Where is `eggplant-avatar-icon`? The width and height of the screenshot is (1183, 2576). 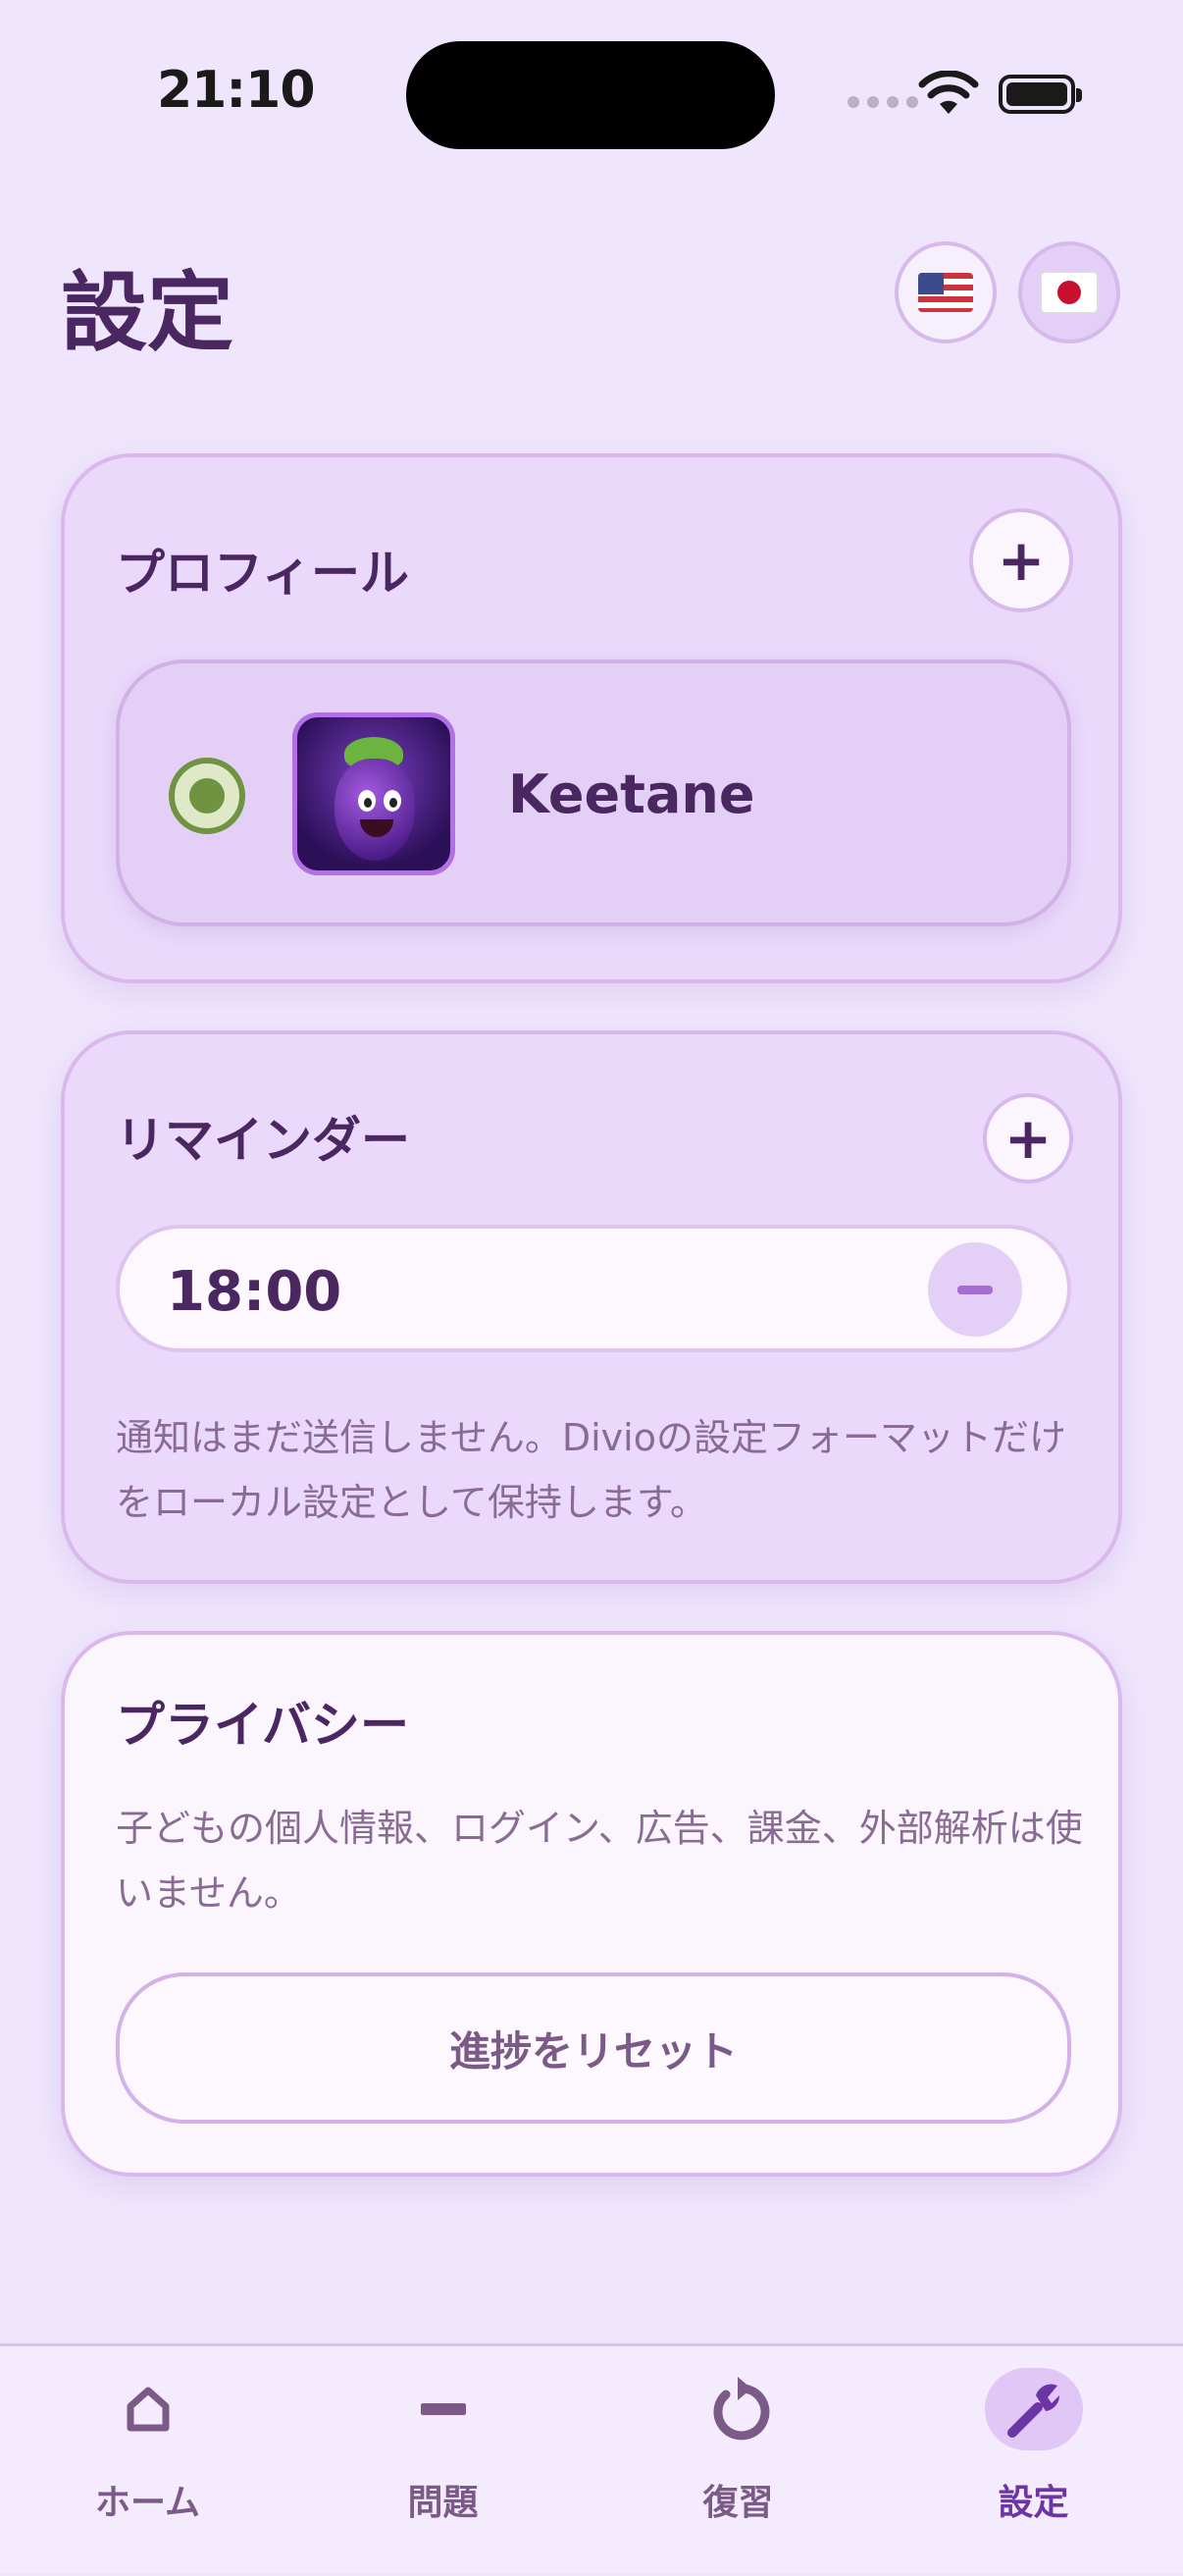
eggplant-avatar-icon is located at coordinates (373, 793).